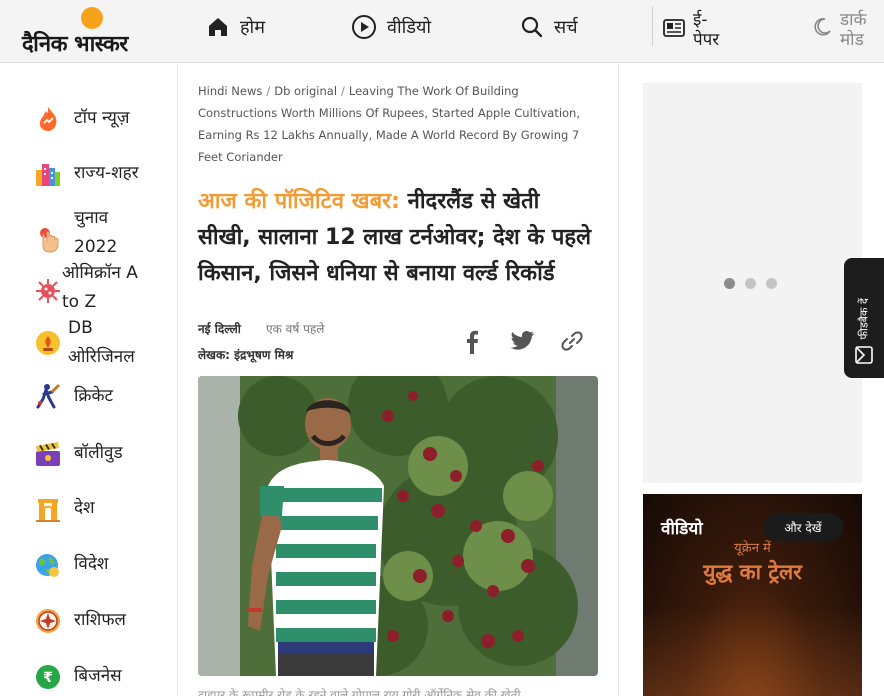  I want to click on sidebar-item-omicron: ओमिक्रॉन A to Z, so click(86, 288).